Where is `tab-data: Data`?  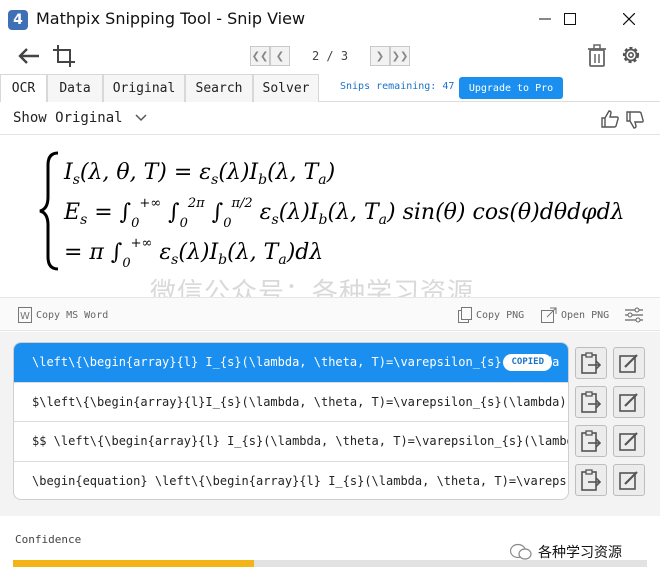 tab-data: Data is located at coordinates (75, 88).